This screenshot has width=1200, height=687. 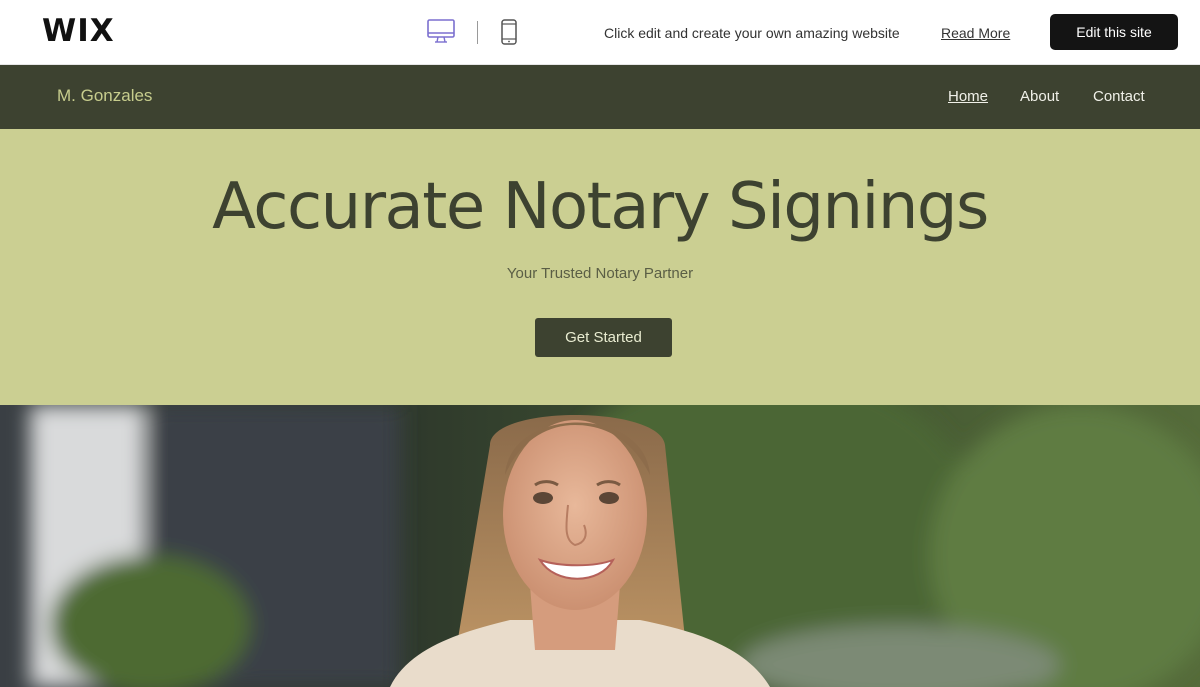 I want to click on mobile-view-button, so click(x=509, y=32).